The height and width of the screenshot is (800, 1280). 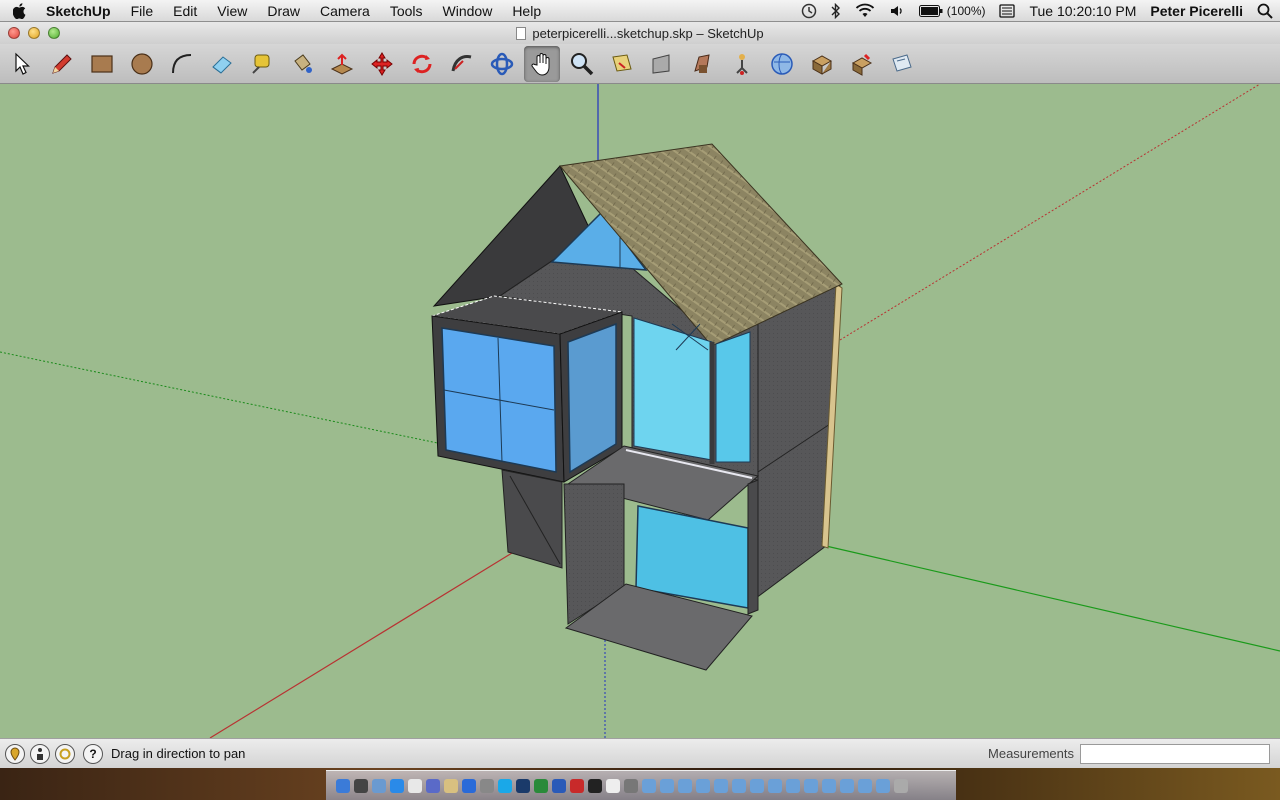 What do you see at coordinates (865, 785) in the screenshot?
I see `folder-library-icon` at bounding box center [865, 785].